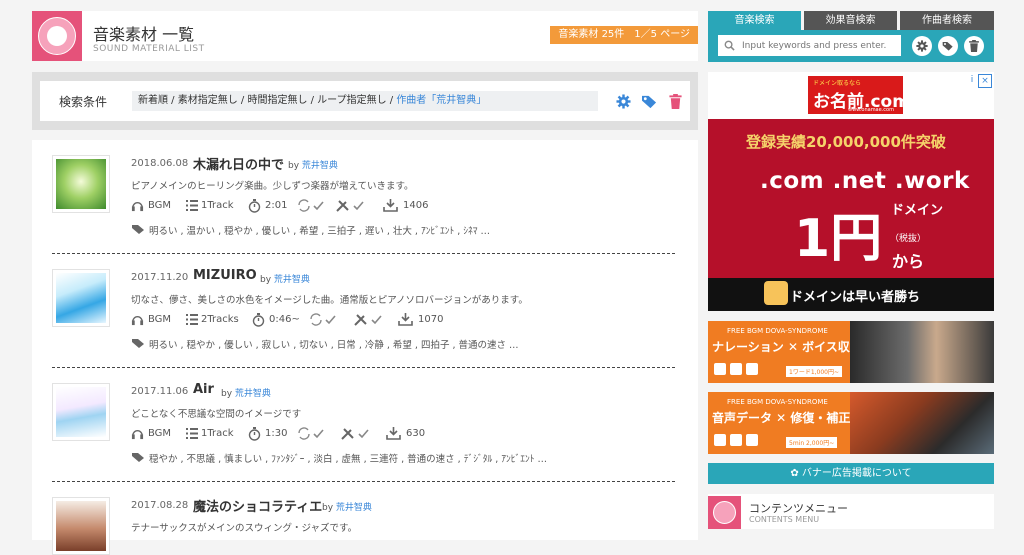  I want to click on settings-gear-icon, so click(623, 101).